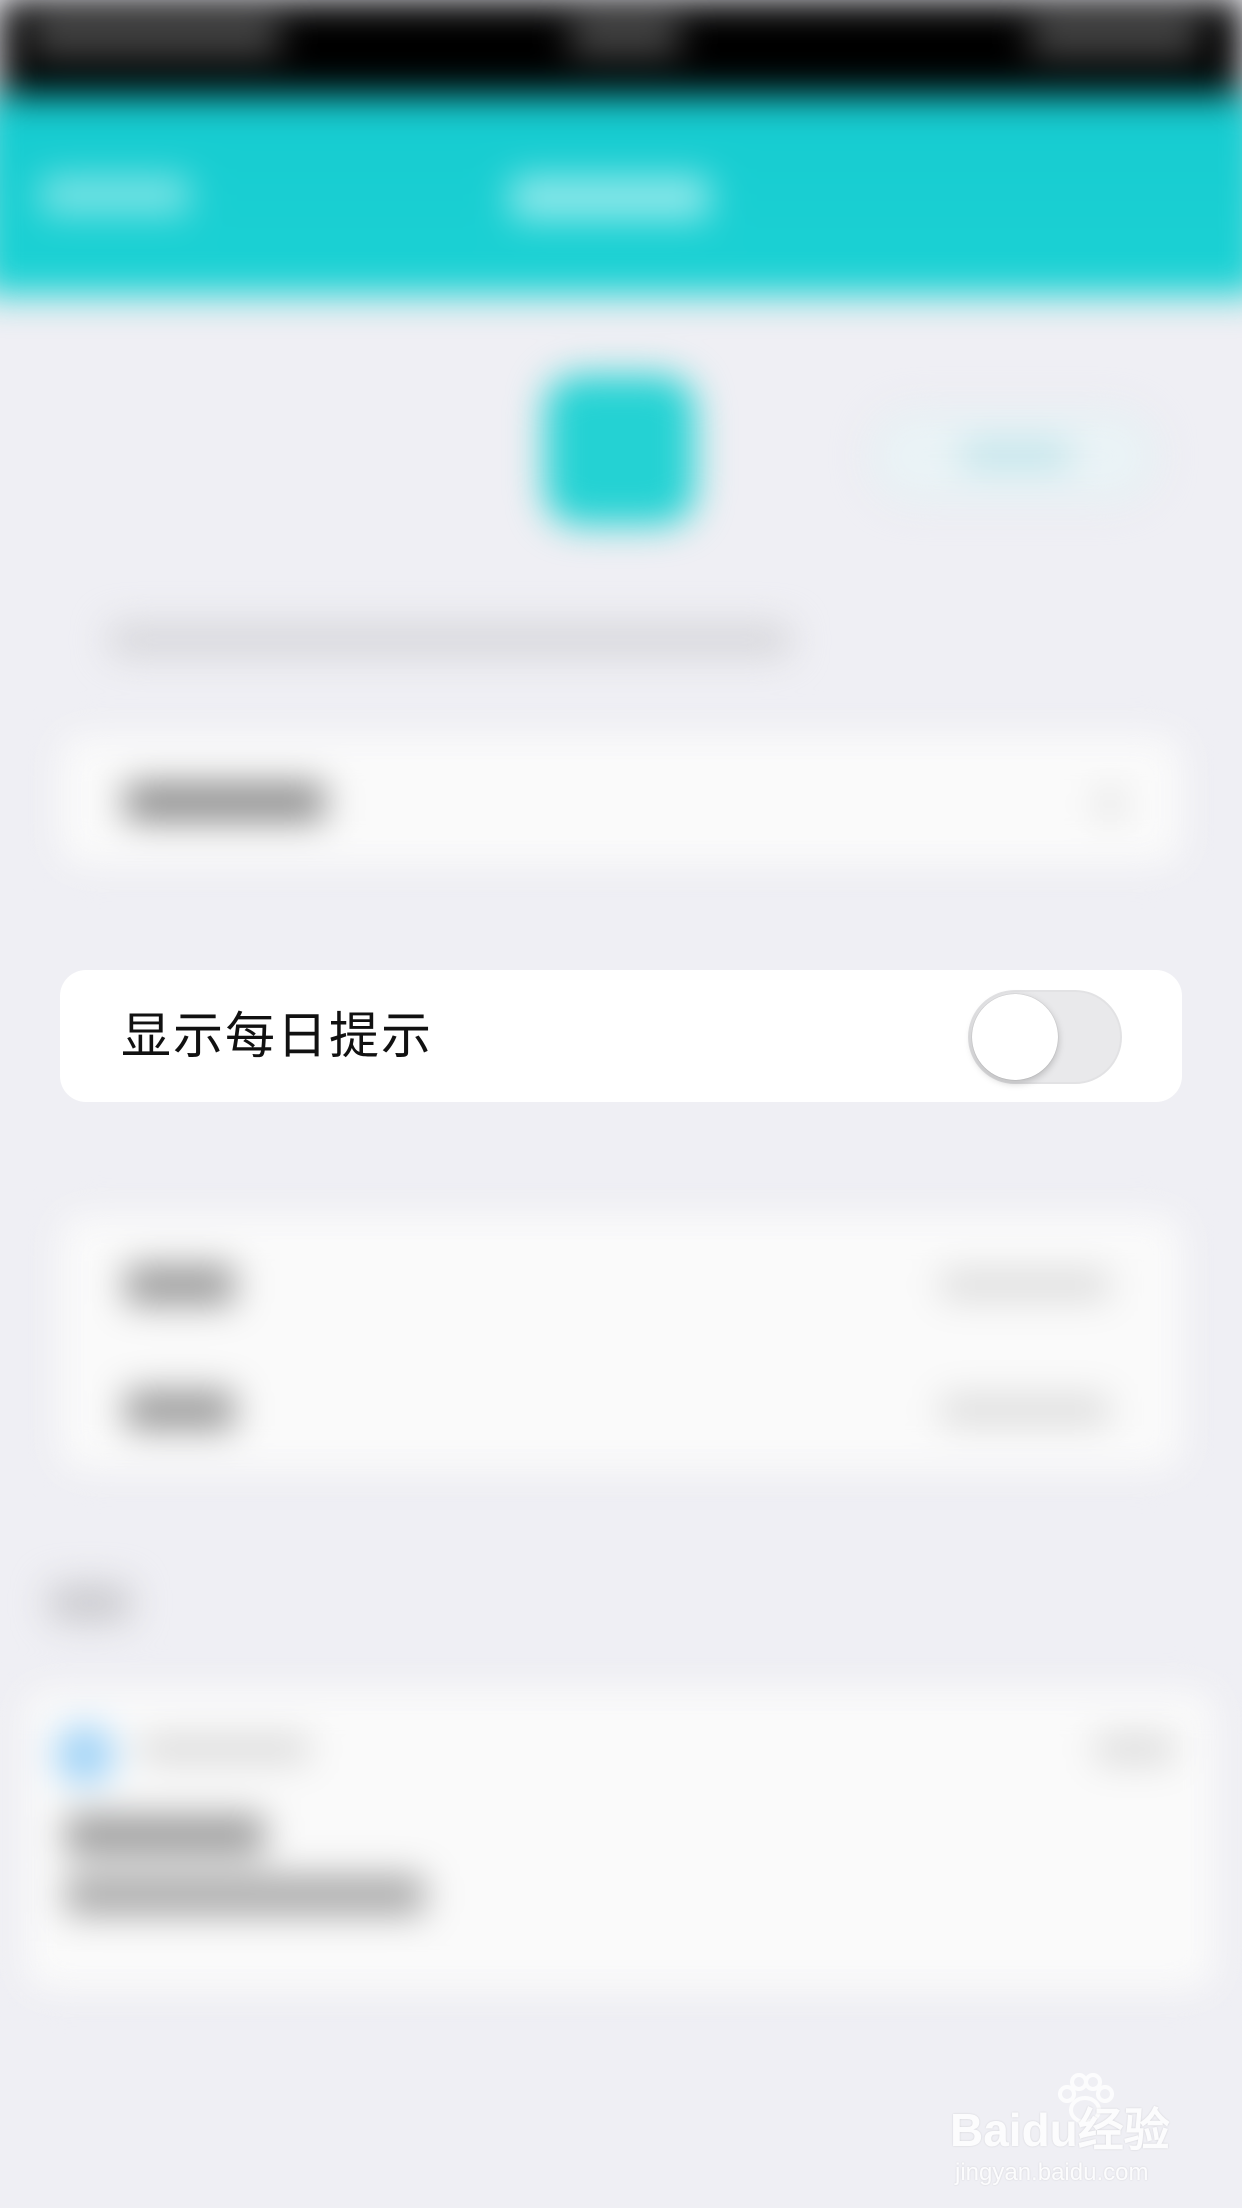 This screenshot has width=1242, height=2208. I want to click on message-time, so click(1135, 1749).